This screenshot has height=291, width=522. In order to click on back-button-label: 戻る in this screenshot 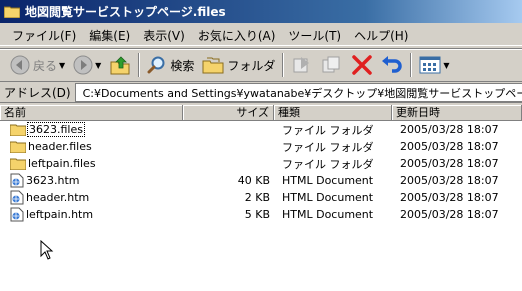, I will do `click(45, 65)`.